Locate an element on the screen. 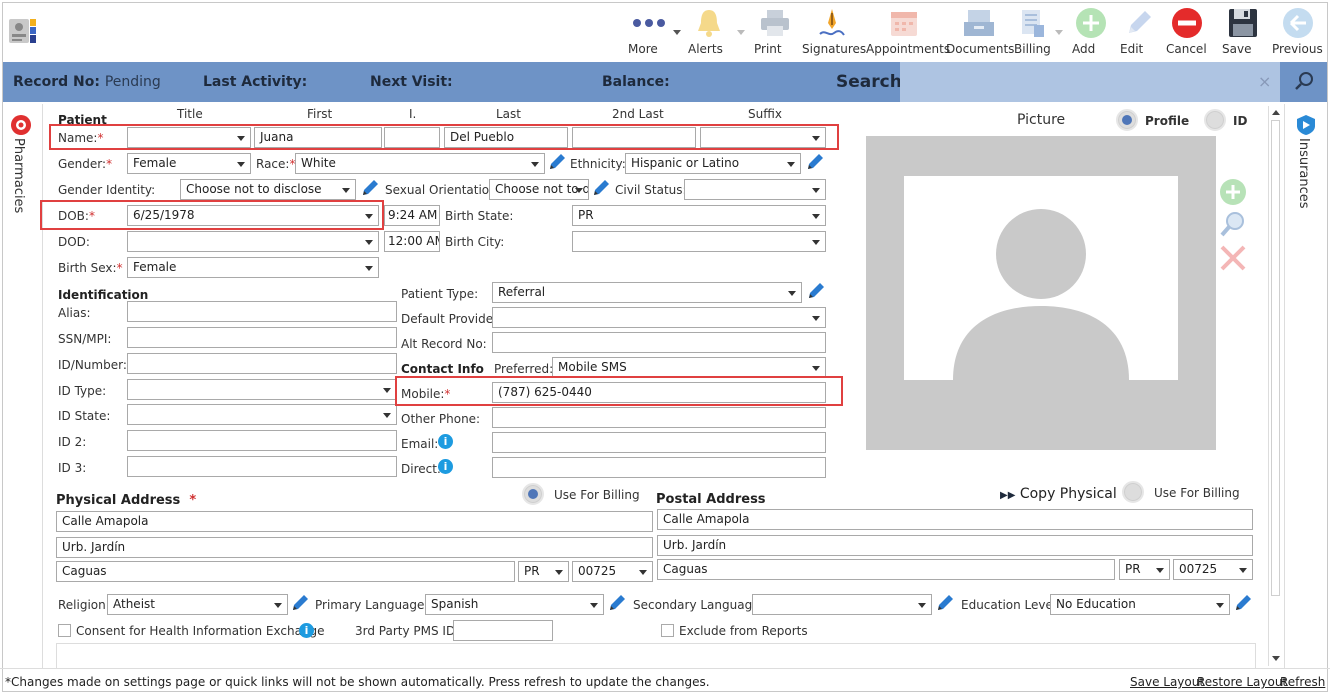  cancel-button: Cancel is located at coordinates (1187, 32).